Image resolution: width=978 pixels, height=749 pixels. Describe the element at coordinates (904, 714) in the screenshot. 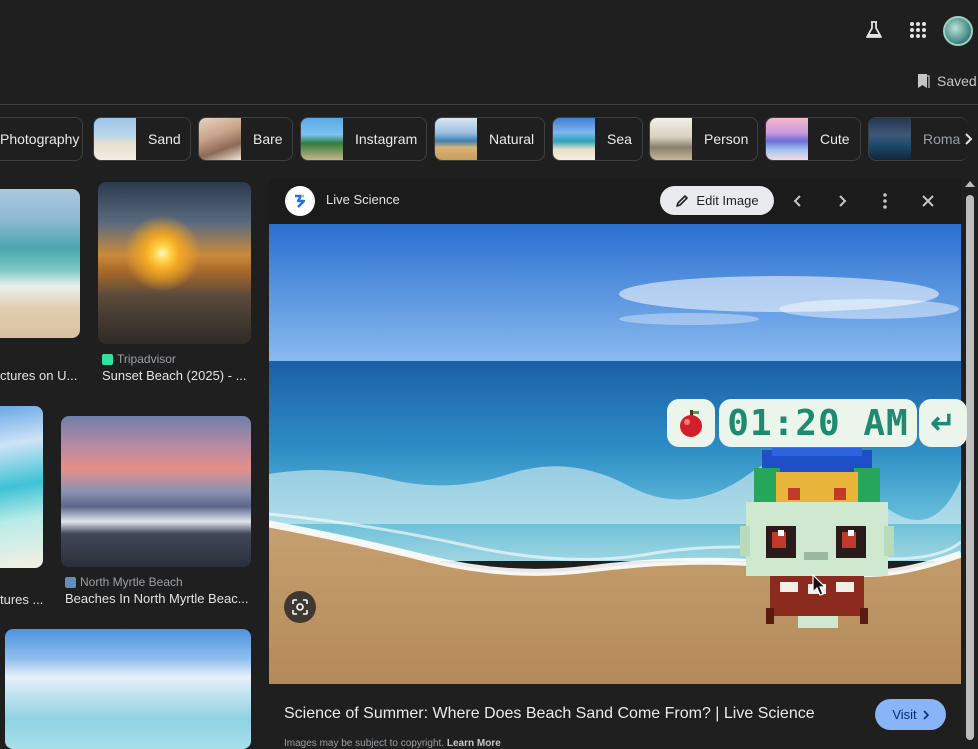

I see `visit-label: Visit` at that location.